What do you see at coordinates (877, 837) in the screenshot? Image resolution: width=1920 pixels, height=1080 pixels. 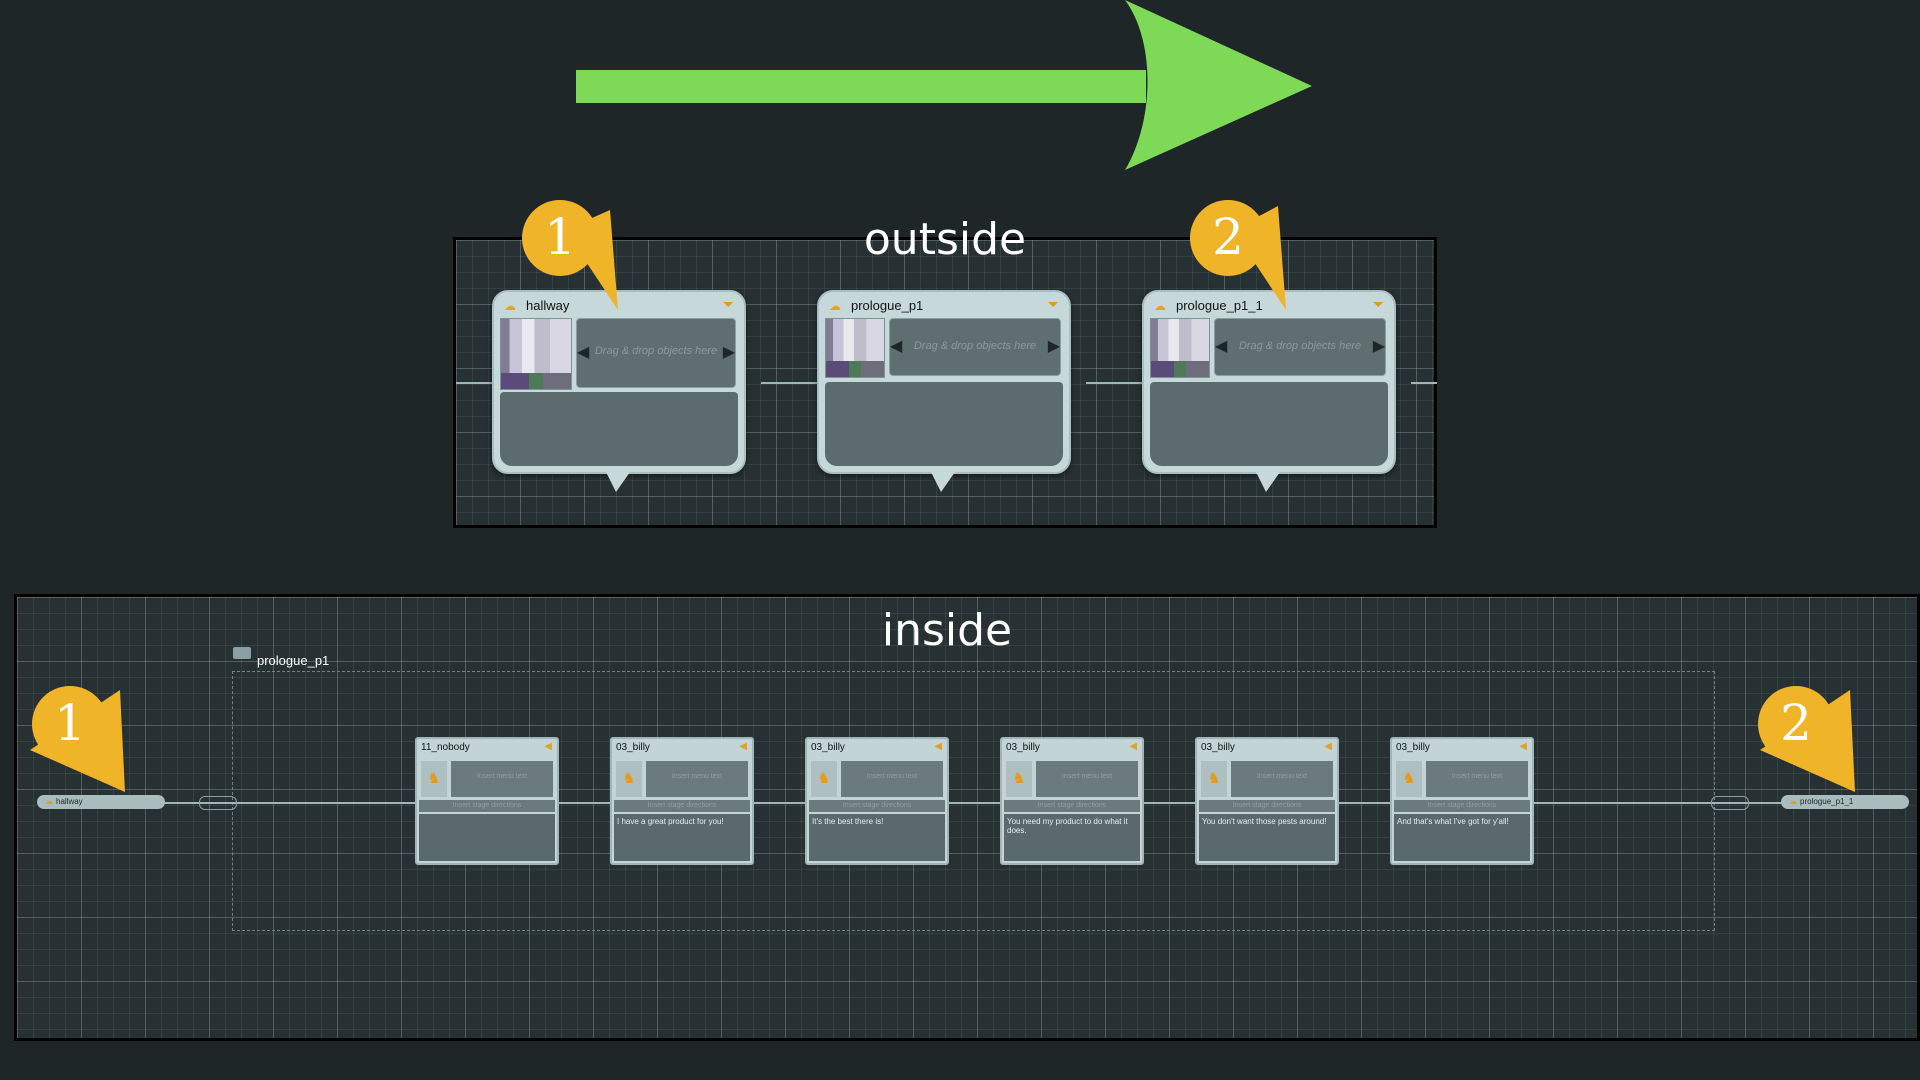 I see `dialogue-text: It's the best there is!` at bounding box center [877, 837].